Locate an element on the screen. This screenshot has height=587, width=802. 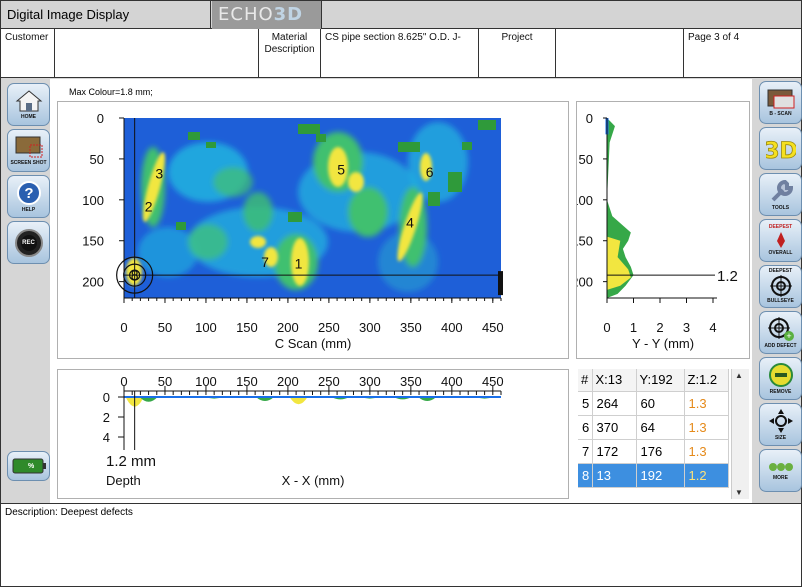
material-value: CS pipe section 8.625" O.D. J- is located at coordinates (400, 53).